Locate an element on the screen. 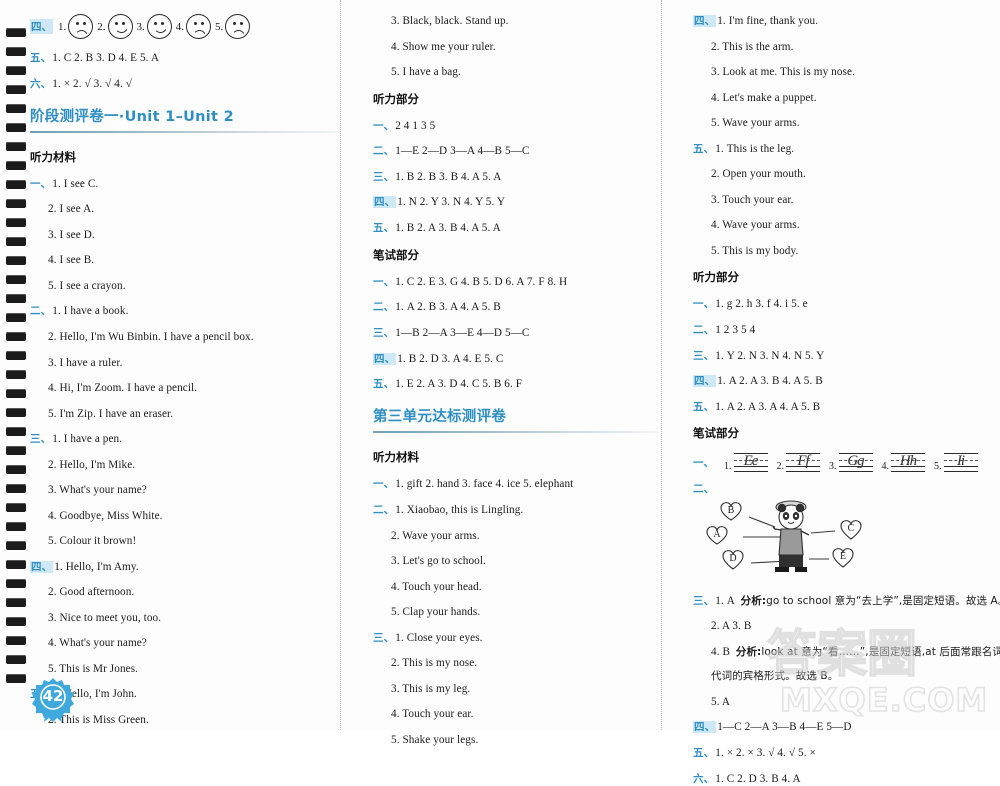  handwriting-letters: Gg is located at coordinates (855, 461).